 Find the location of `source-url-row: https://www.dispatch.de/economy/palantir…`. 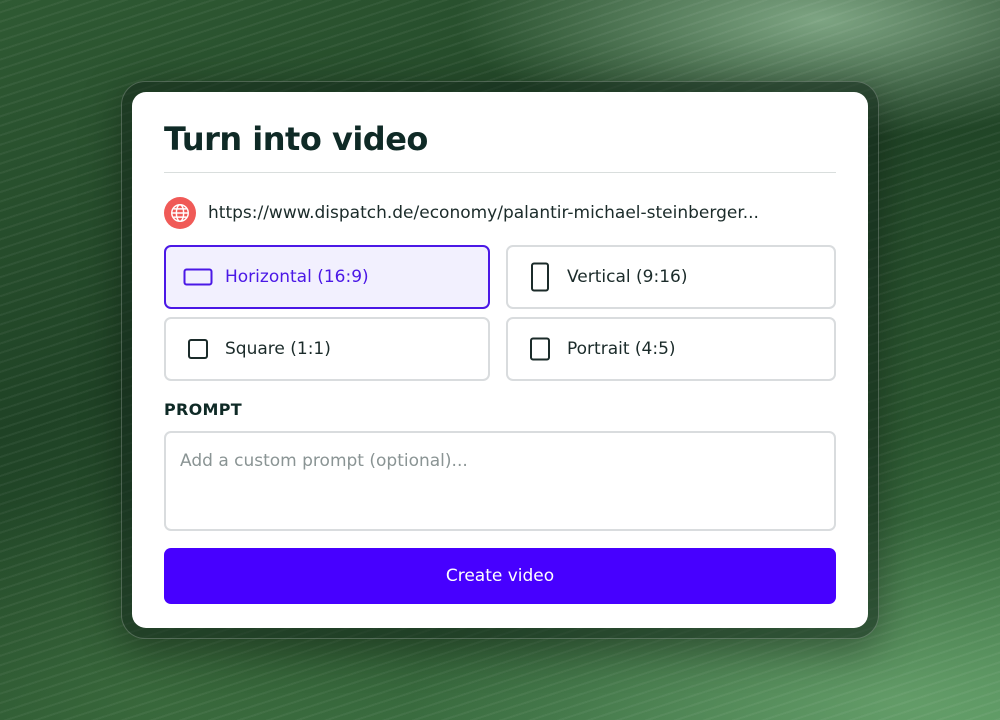

source-url-row: https://www.dispatch.de/economy/palantir… is located at coordinates (461, 213).